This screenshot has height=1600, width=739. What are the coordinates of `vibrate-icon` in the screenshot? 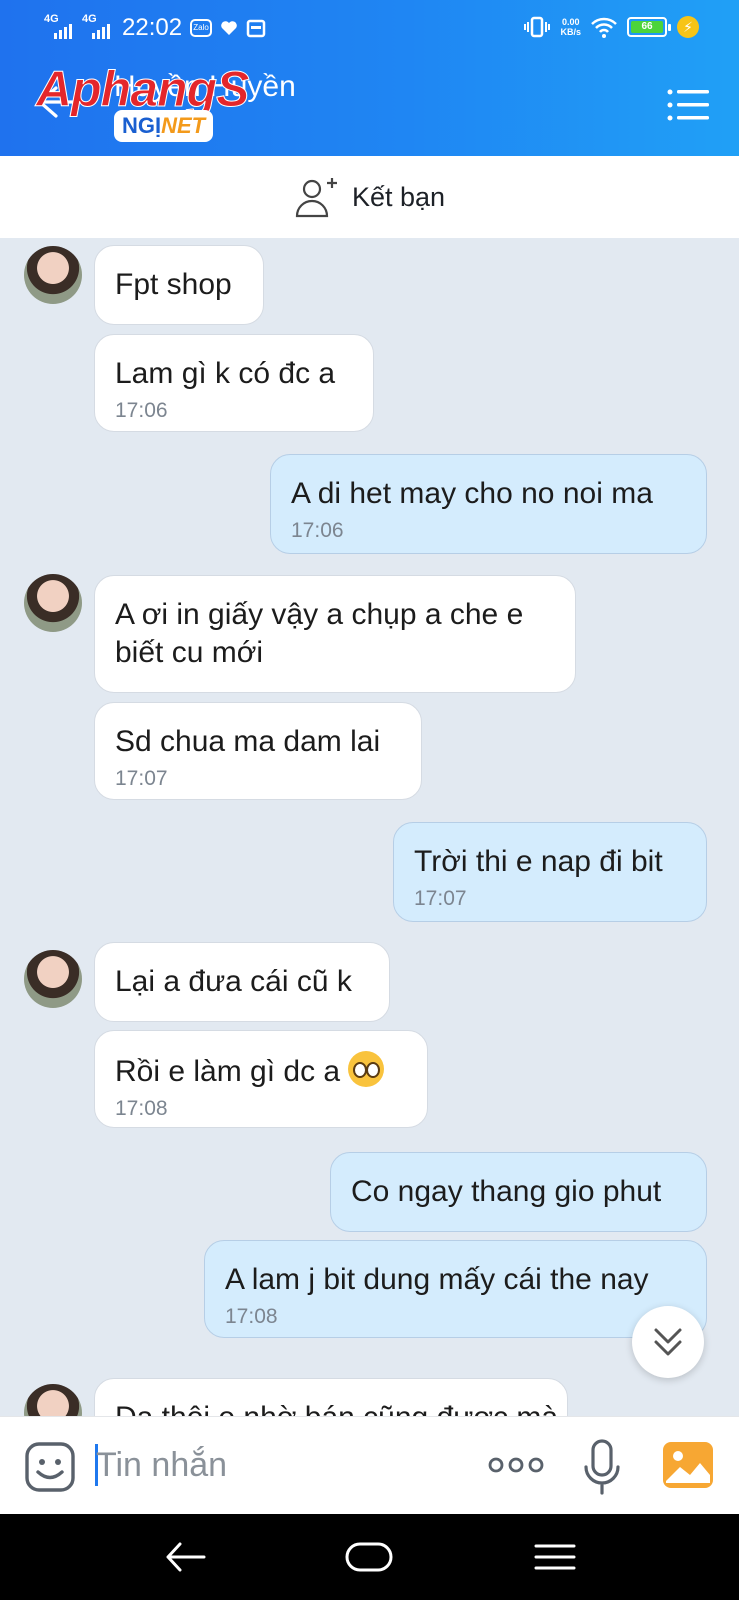 It's located at (537, 27).